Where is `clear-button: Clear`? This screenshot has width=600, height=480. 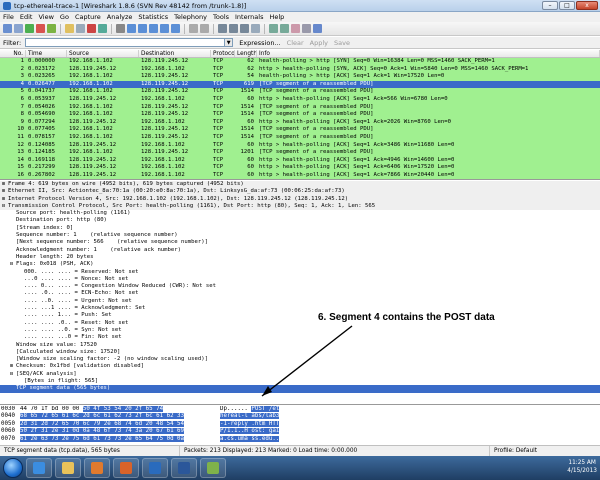 clear-button: Clear is located at coordinates (295, 43).